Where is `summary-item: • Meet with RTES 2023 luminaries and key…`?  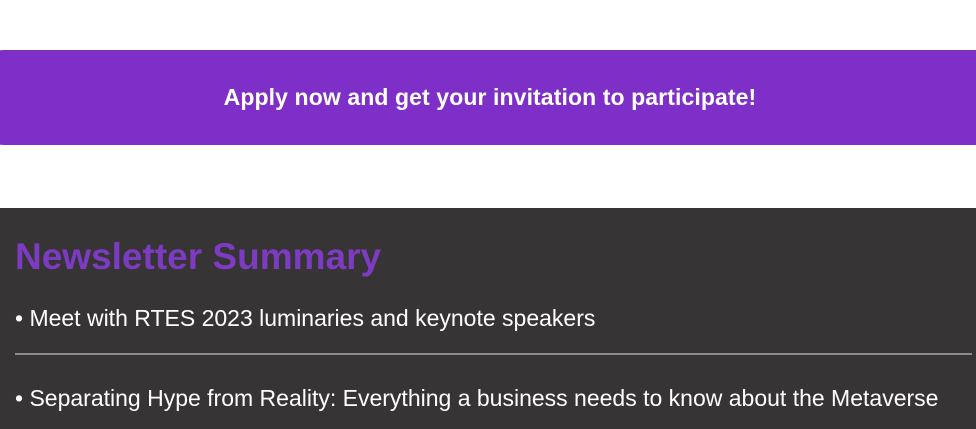
summary-item: • Meet with RTES 2023 luminaries and key… is located at coordinates (482, 318).